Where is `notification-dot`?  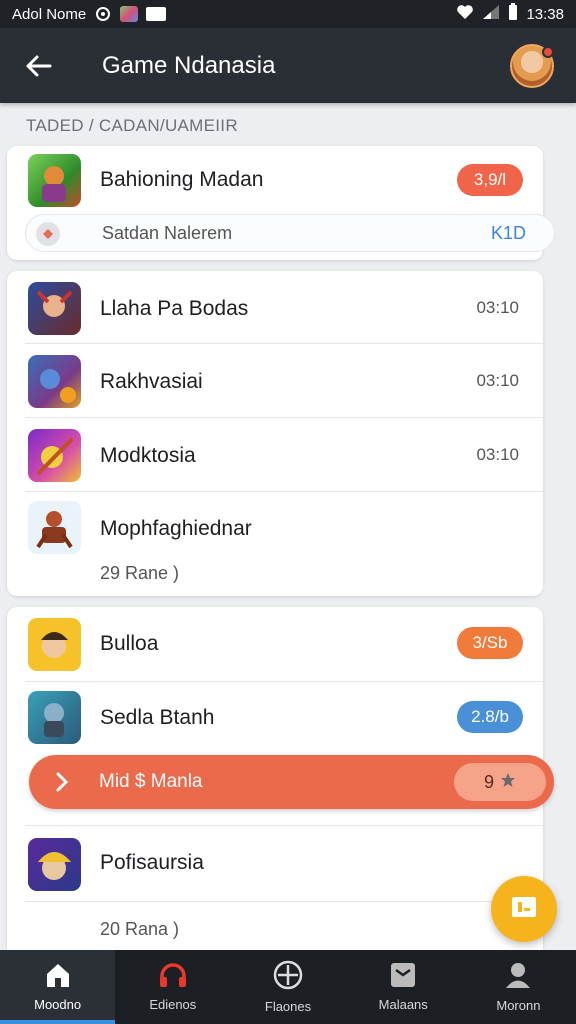
notification-dot is located at coordinates (548, 51).